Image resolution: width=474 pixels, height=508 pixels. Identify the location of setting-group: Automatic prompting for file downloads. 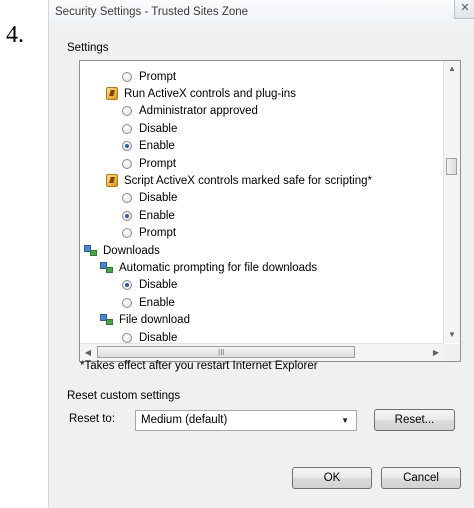
(208, 267).